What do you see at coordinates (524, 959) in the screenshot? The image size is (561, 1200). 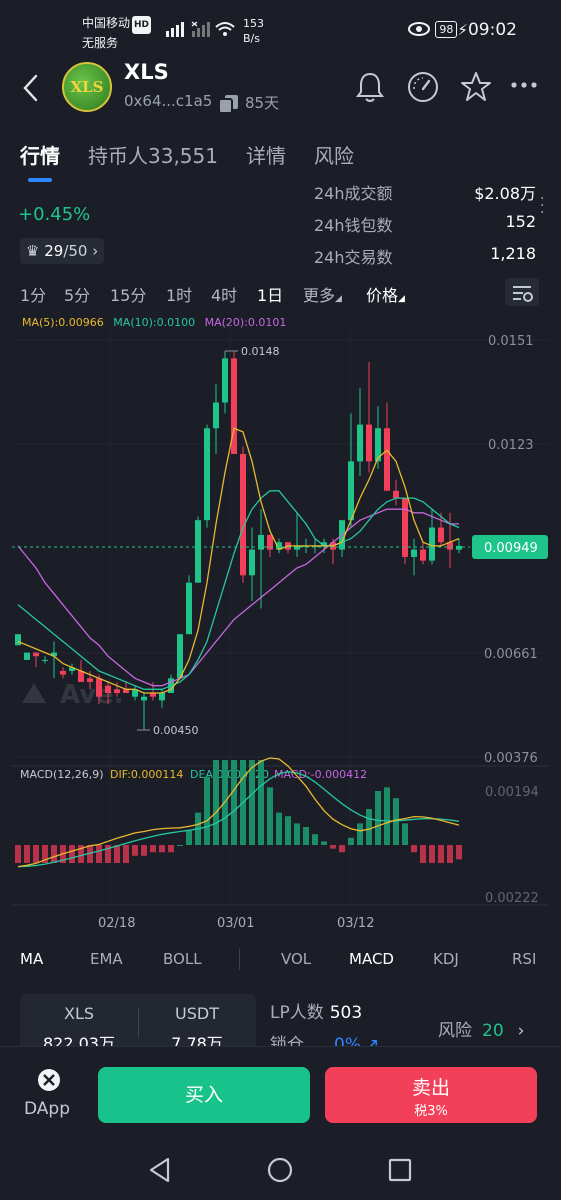 I see `ind-rsi: RSI` at bounding box center [524, 959].